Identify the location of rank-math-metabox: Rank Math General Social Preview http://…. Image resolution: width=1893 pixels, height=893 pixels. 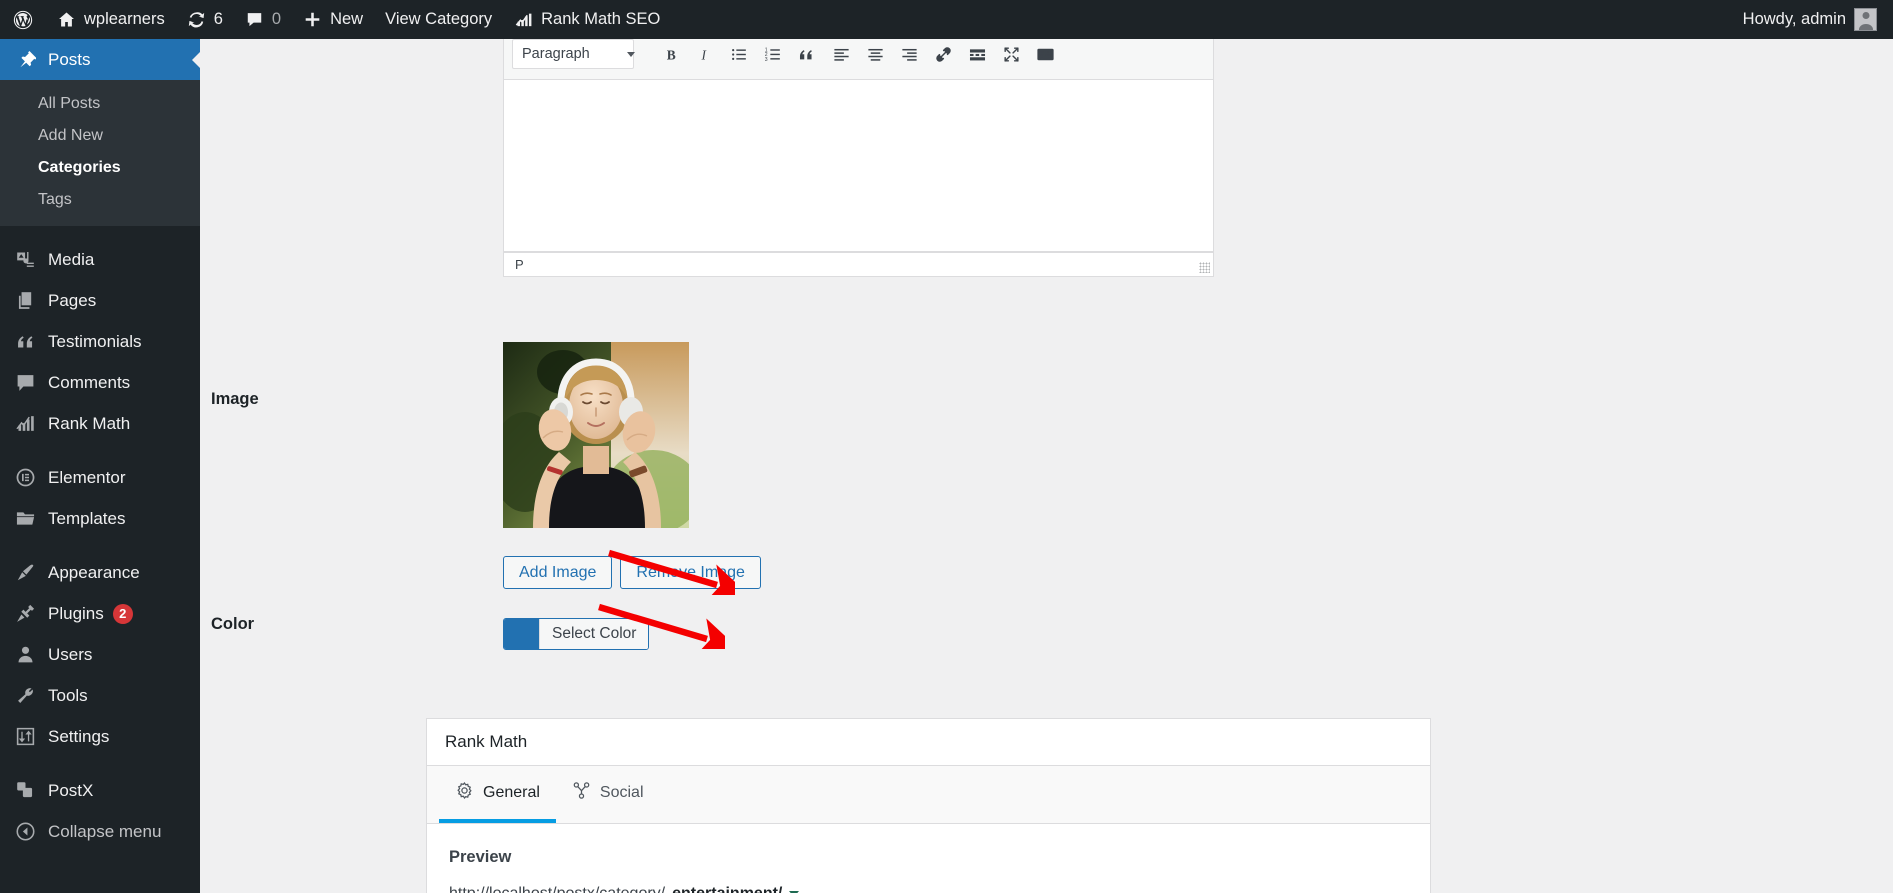
(928, 805).